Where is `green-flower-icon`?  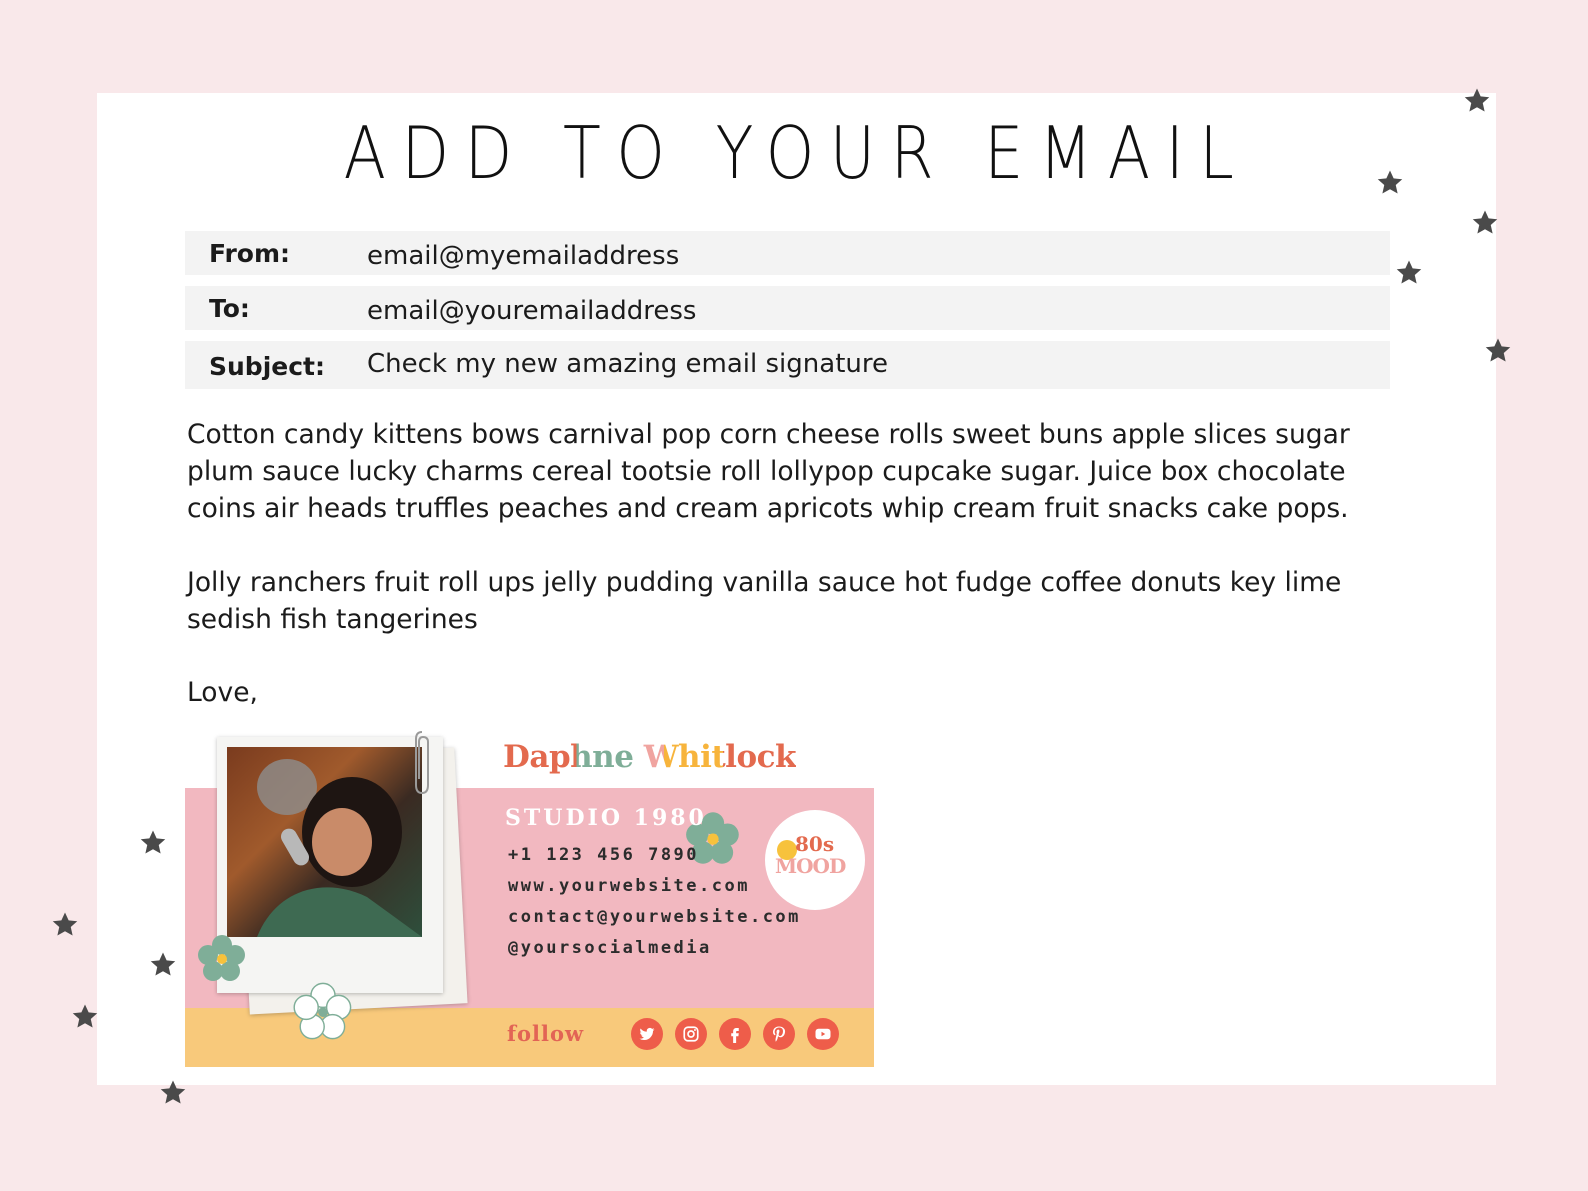 green-flower-icon is located at coordinates (221, 958).